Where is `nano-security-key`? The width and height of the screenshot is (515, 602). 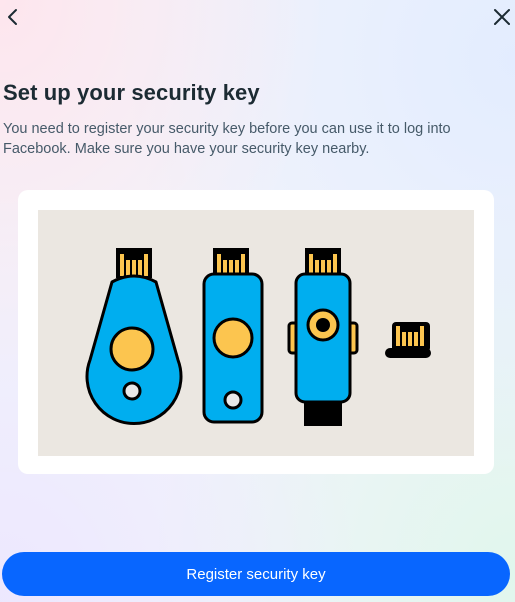 nano-security-key is located at coordinates (408, 340).